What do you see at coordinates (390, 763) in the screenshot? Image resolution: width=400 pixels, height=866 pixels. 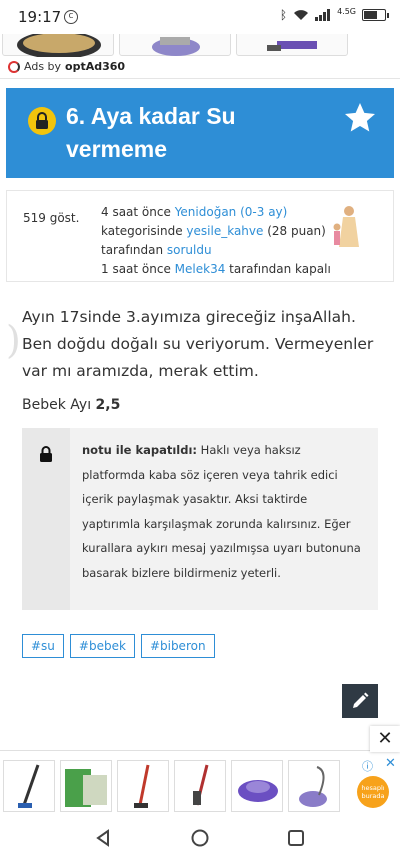 I see `ad-dismiss-icon: ✕` at bounding box center [390, 763].